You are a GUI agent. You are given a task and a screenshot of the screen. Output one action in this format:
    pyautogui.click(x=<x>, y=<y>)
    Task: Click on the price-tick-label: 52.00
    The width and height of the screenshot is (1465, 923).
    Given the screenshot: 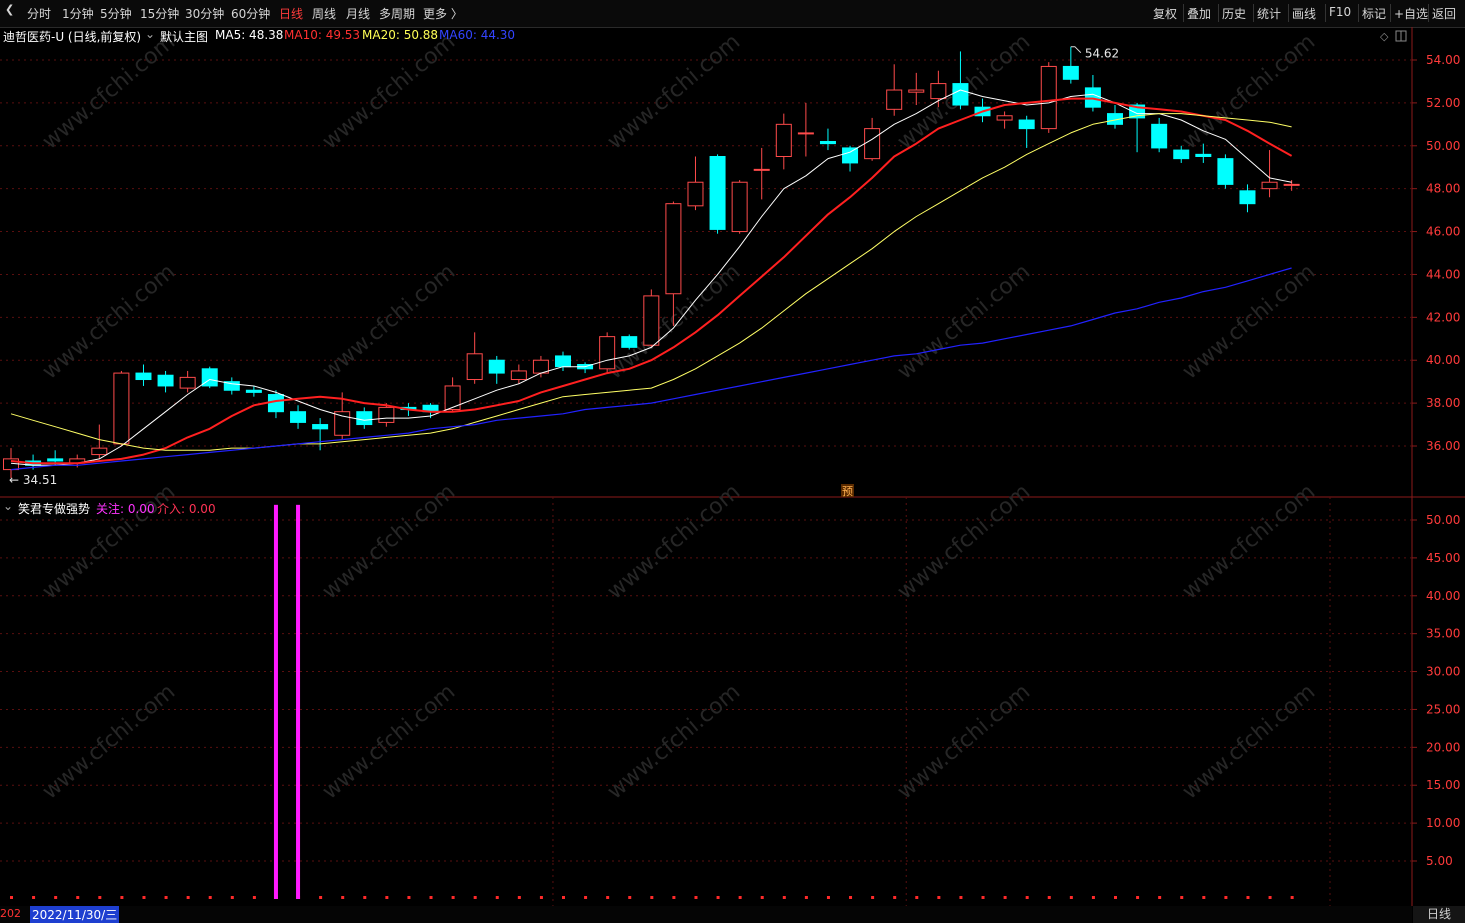 What is the action you would take?
    pyautogui.click(x=1443, y=103)
    